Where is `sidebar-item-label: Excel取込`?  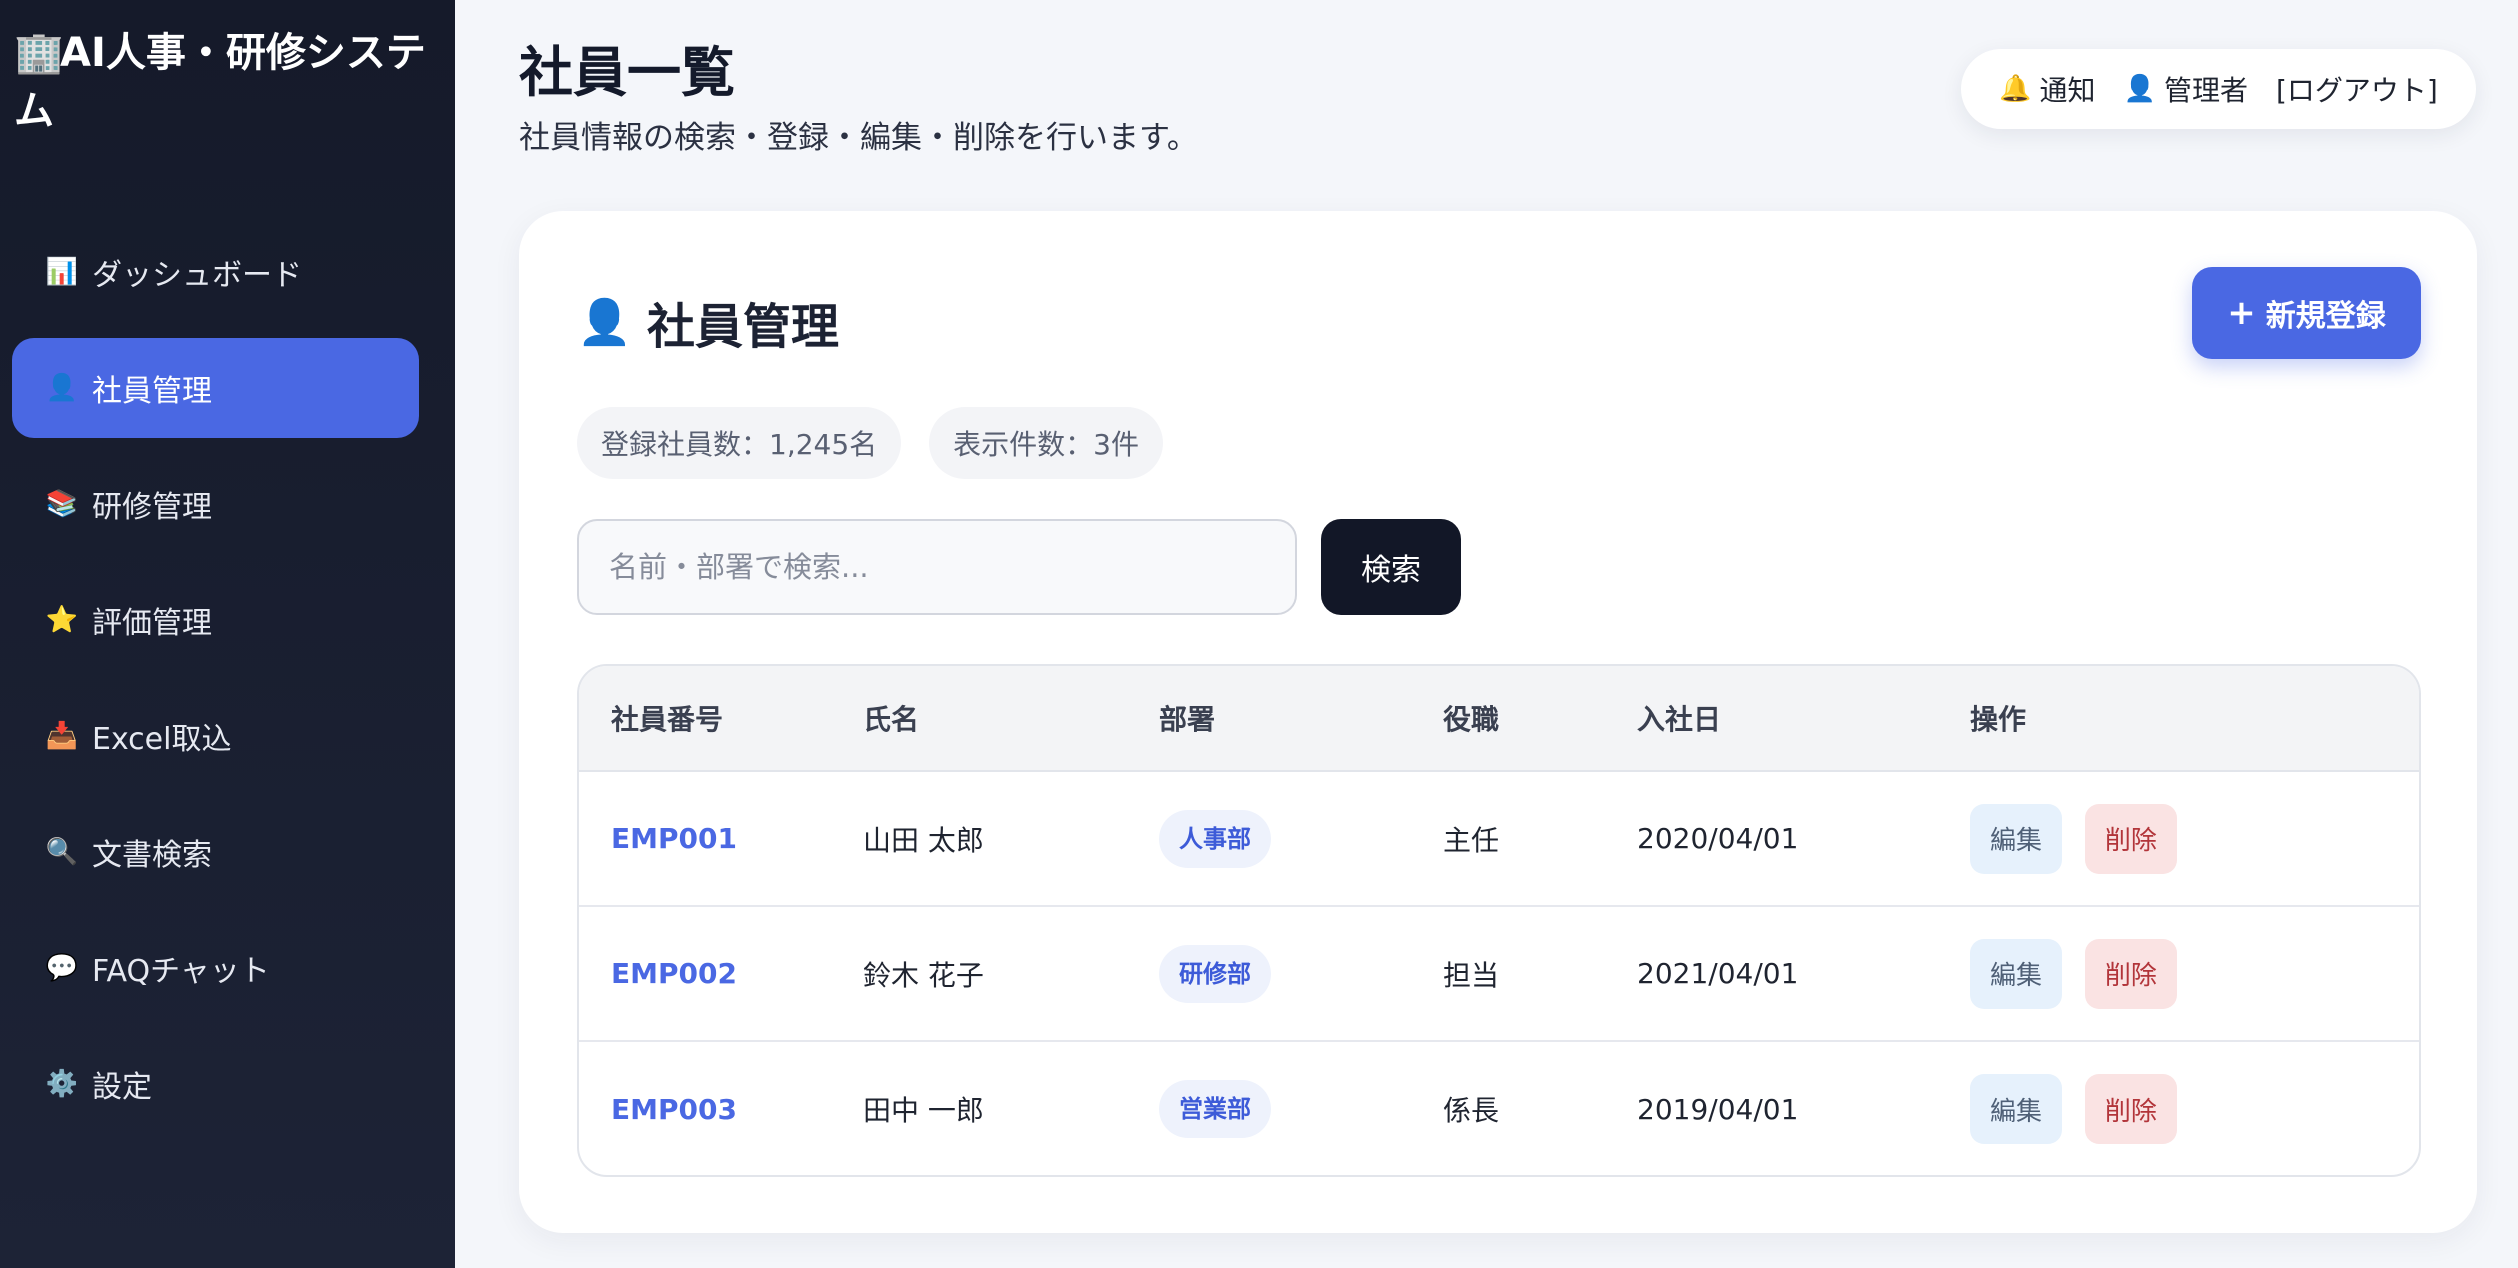
sidebar-item-label: Excel取込 is located at coordinates (162, 739).